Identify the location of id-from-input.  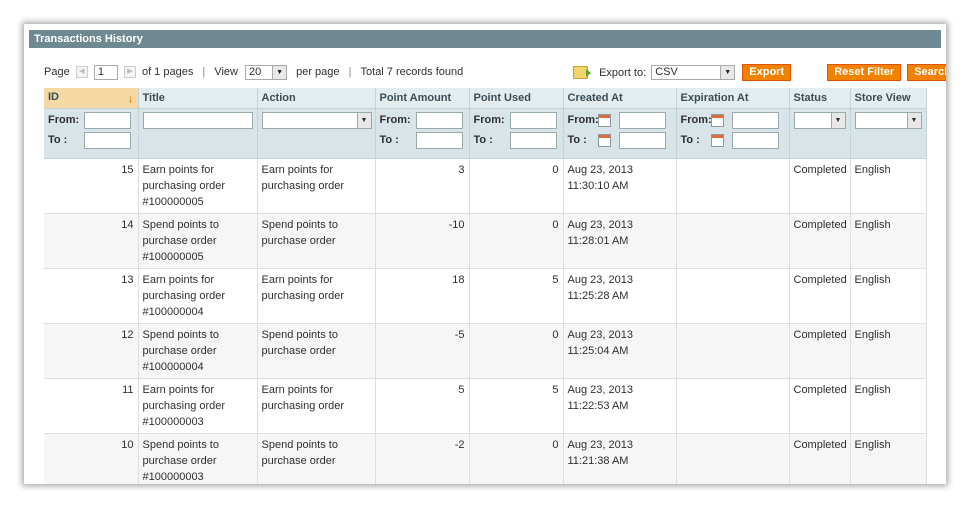
(107, 120).